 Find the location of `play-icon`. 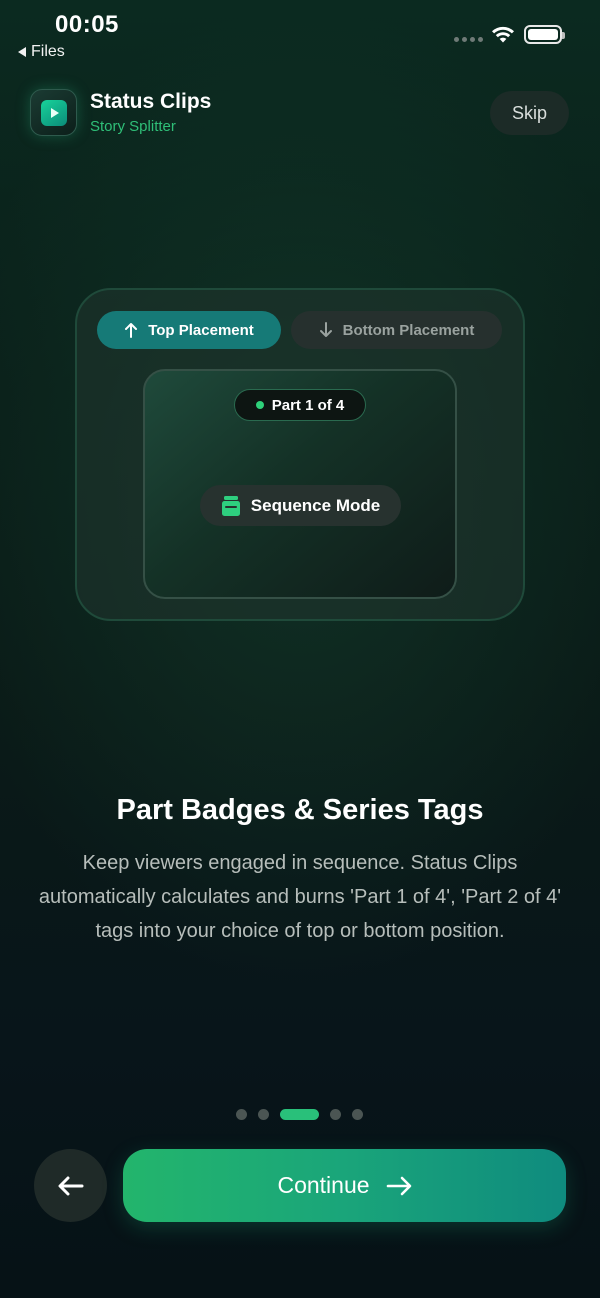

play-icon is located at coordinates (54, 112).